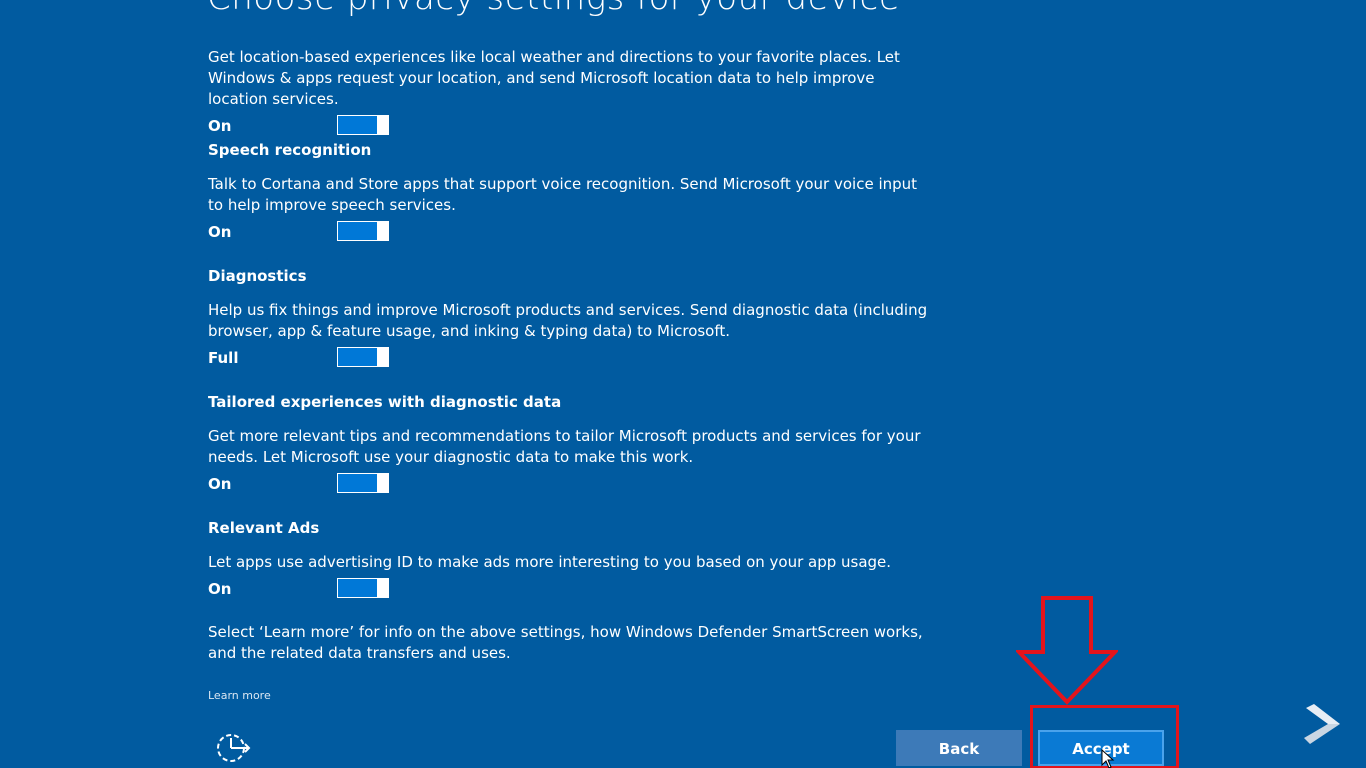  I want to click on back-button: Back, so click(959, 748).